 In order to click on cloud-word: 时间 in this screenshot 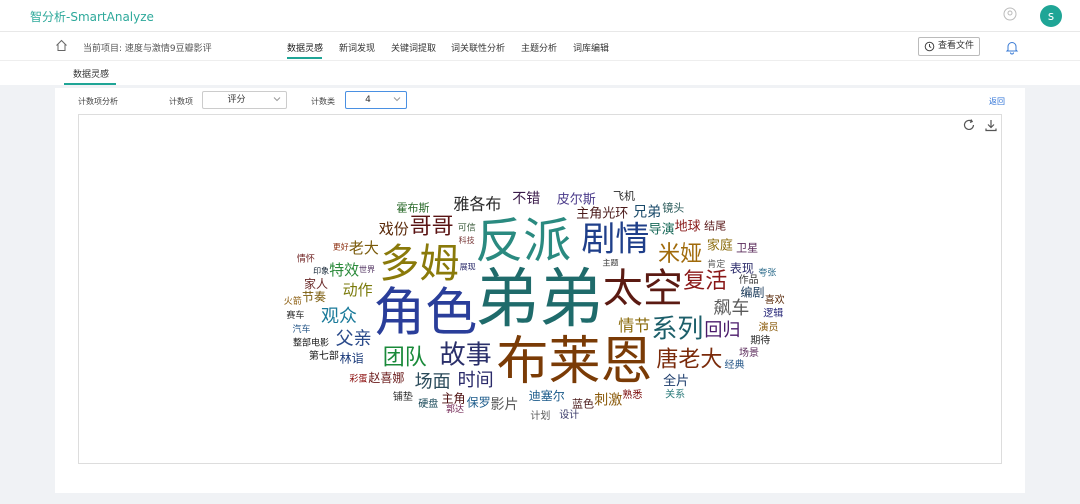, I will do `click(476, 380)`.